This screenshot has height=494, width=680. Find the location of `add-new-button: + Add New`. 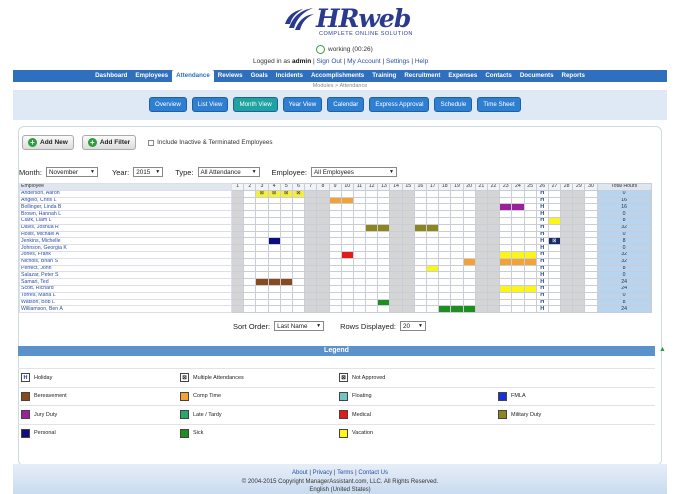

add-new-button: + Add New is located at coordinates (48, 142).